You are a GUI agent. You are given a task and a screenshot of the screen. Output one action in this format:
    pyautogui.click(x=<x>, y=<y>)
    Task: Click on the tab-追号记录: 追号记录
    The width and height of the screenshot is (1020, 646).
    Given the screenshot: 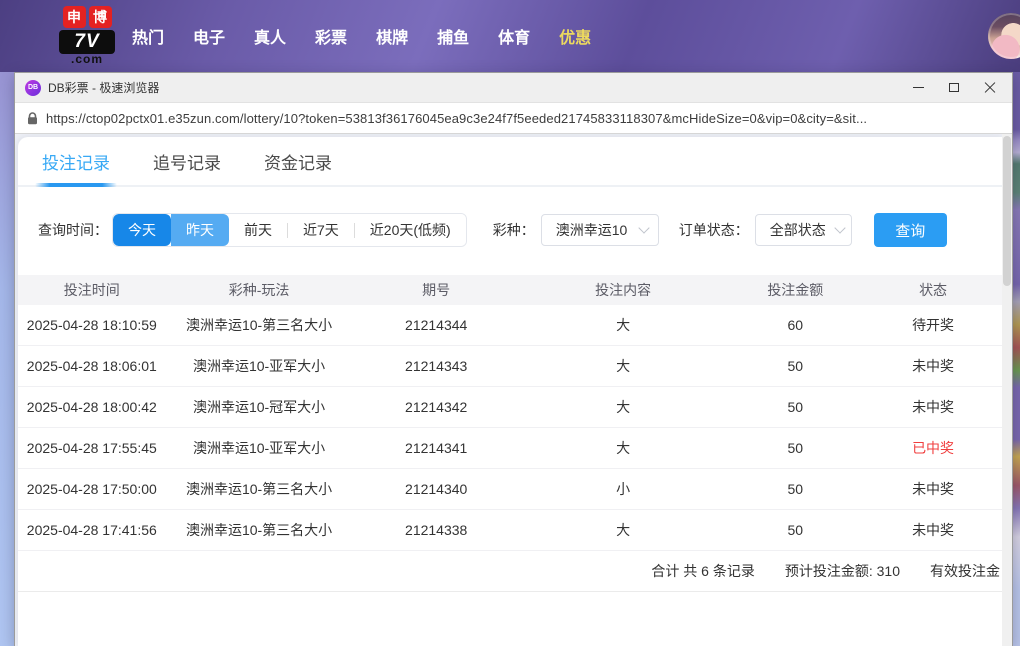 What is the action you would take?
    pyautogui.click(x=187, y=161)
    